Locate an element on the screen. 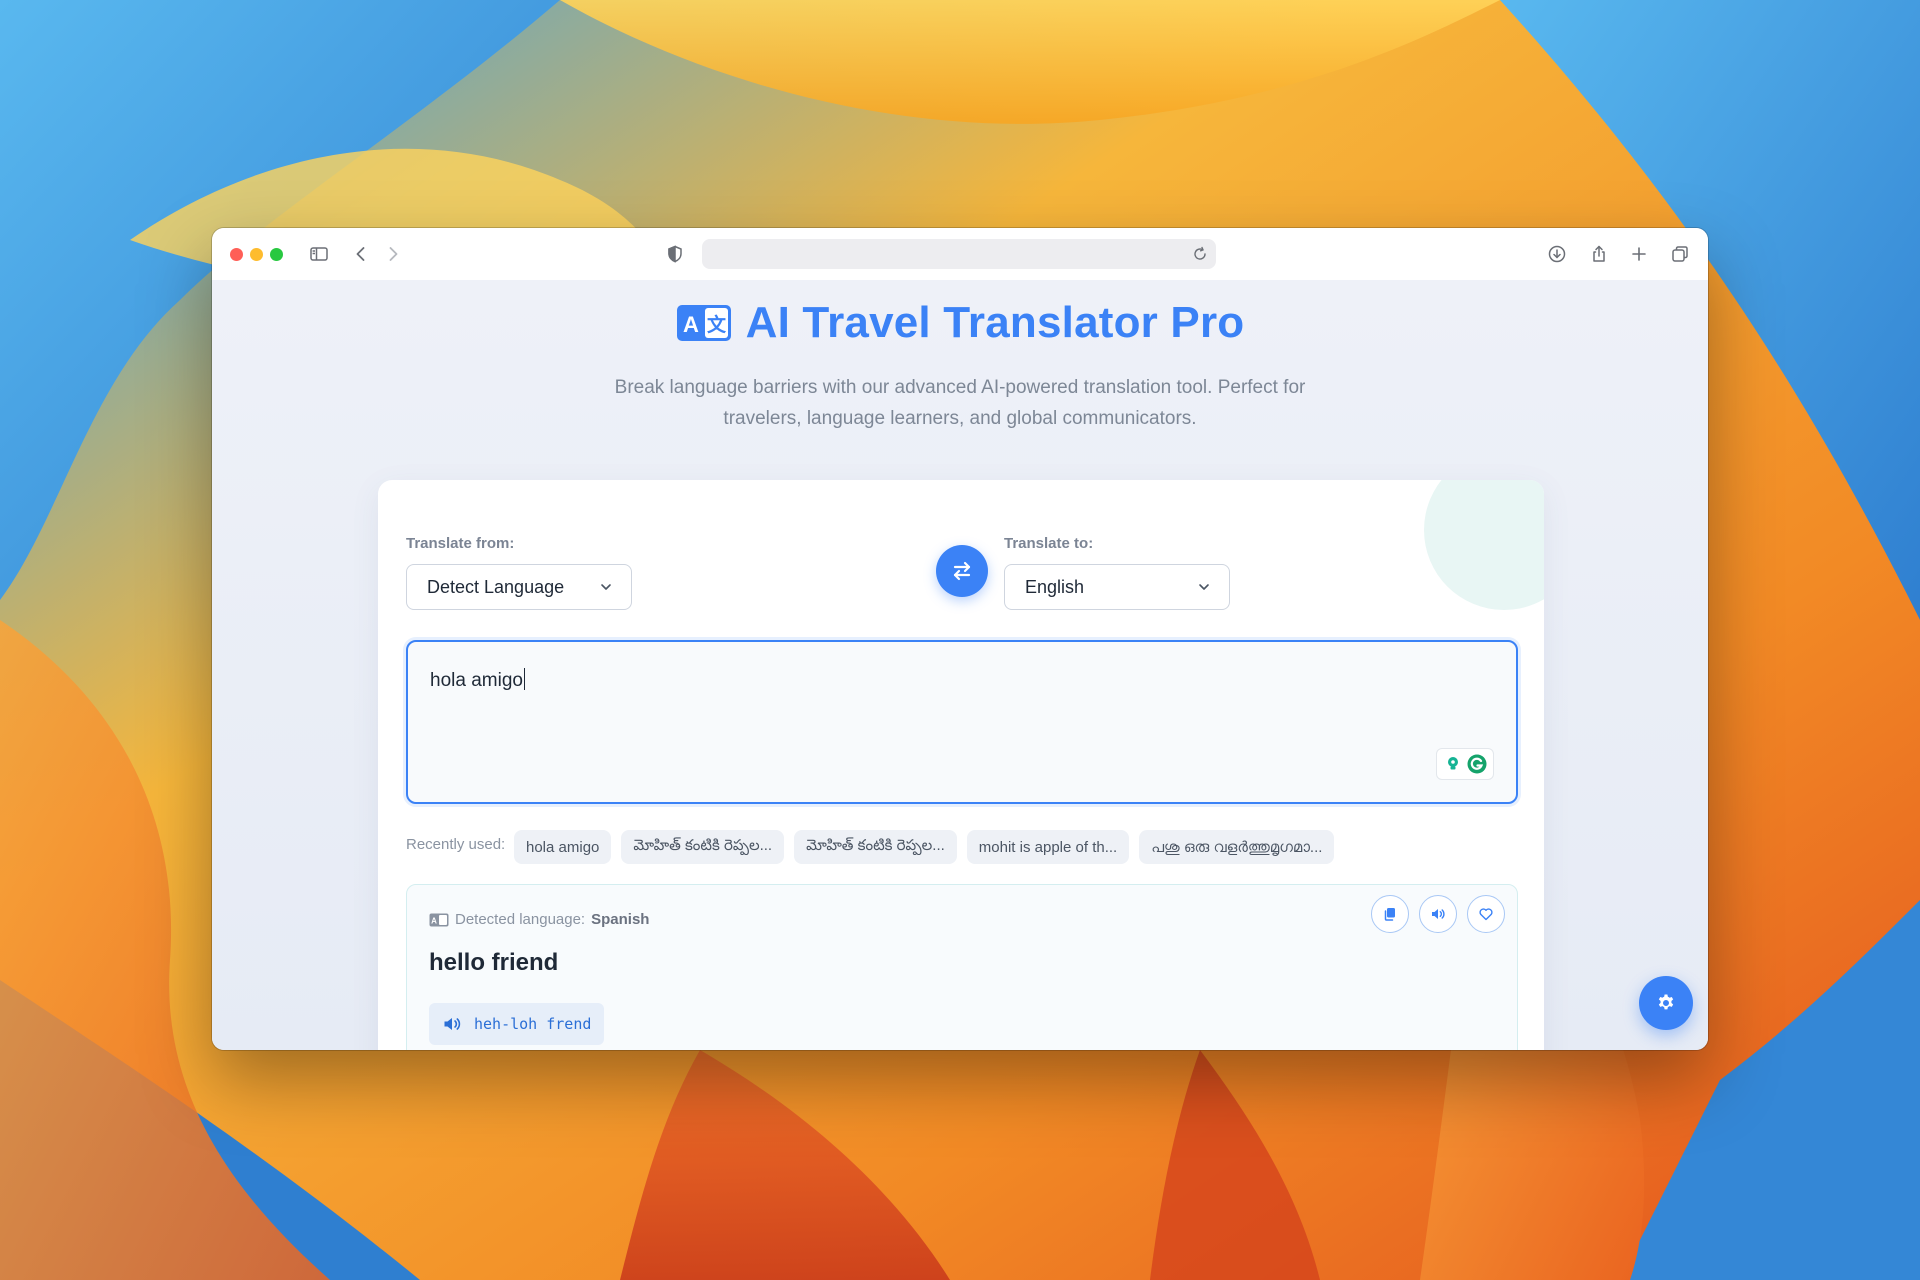 The height and width of the screenshot is (1280, 1920). swap-languages-button is located at coordinates (962, 571).